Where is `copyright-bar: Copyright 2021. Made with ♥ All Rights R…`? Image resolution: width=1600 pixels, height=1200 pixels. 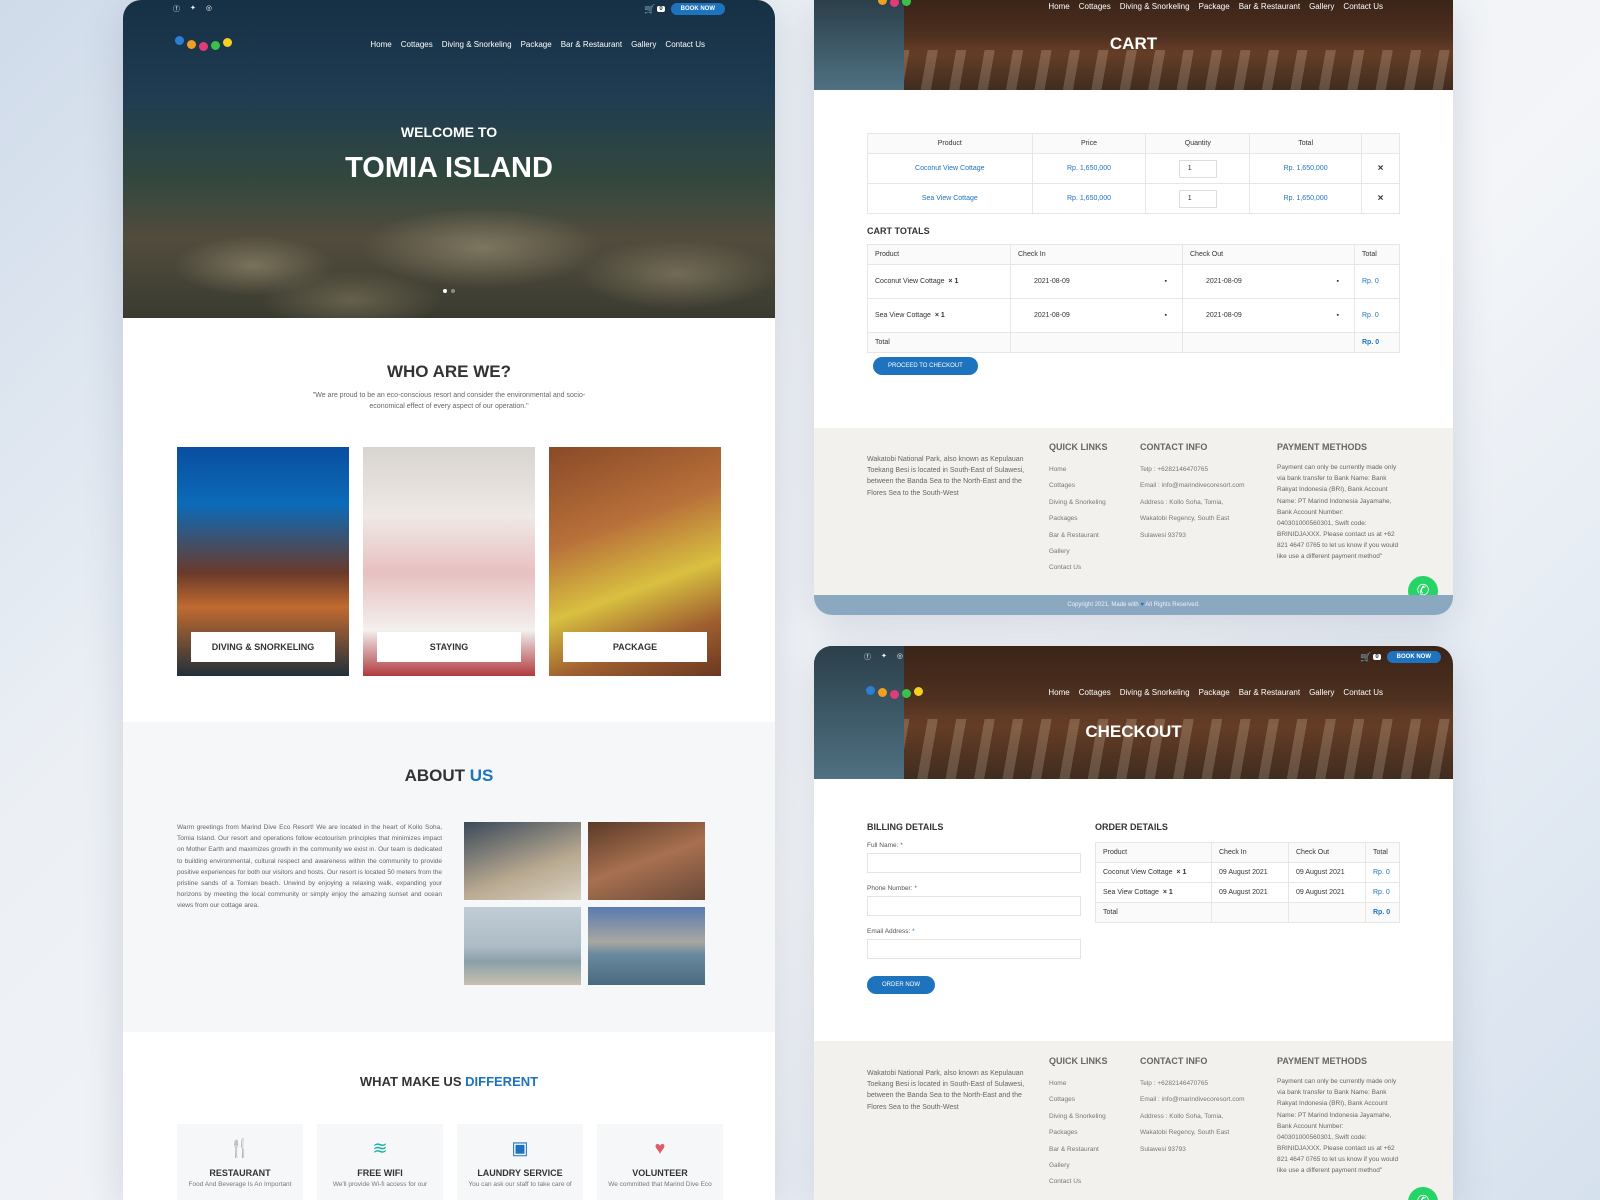
copyright-bar: Copyright 2021. Made with ♥ All Rights R… is located at coordinates (1133, 605).